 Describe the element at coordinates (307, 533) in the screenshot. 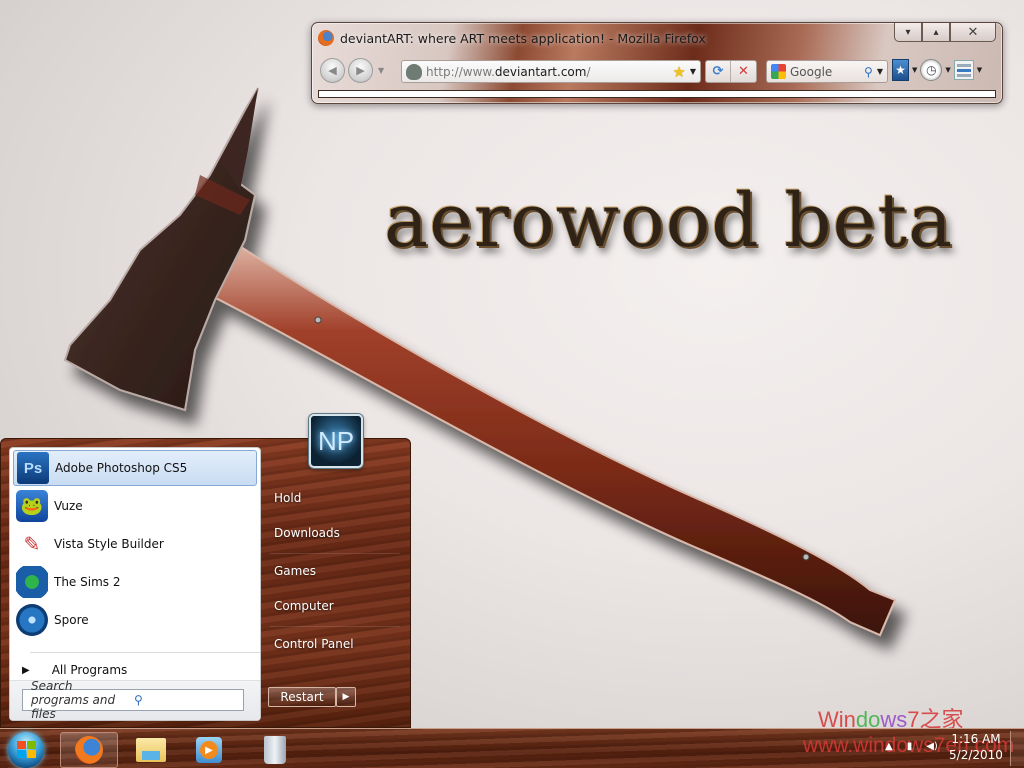

I see `place-downloads: Downloads` at that location.